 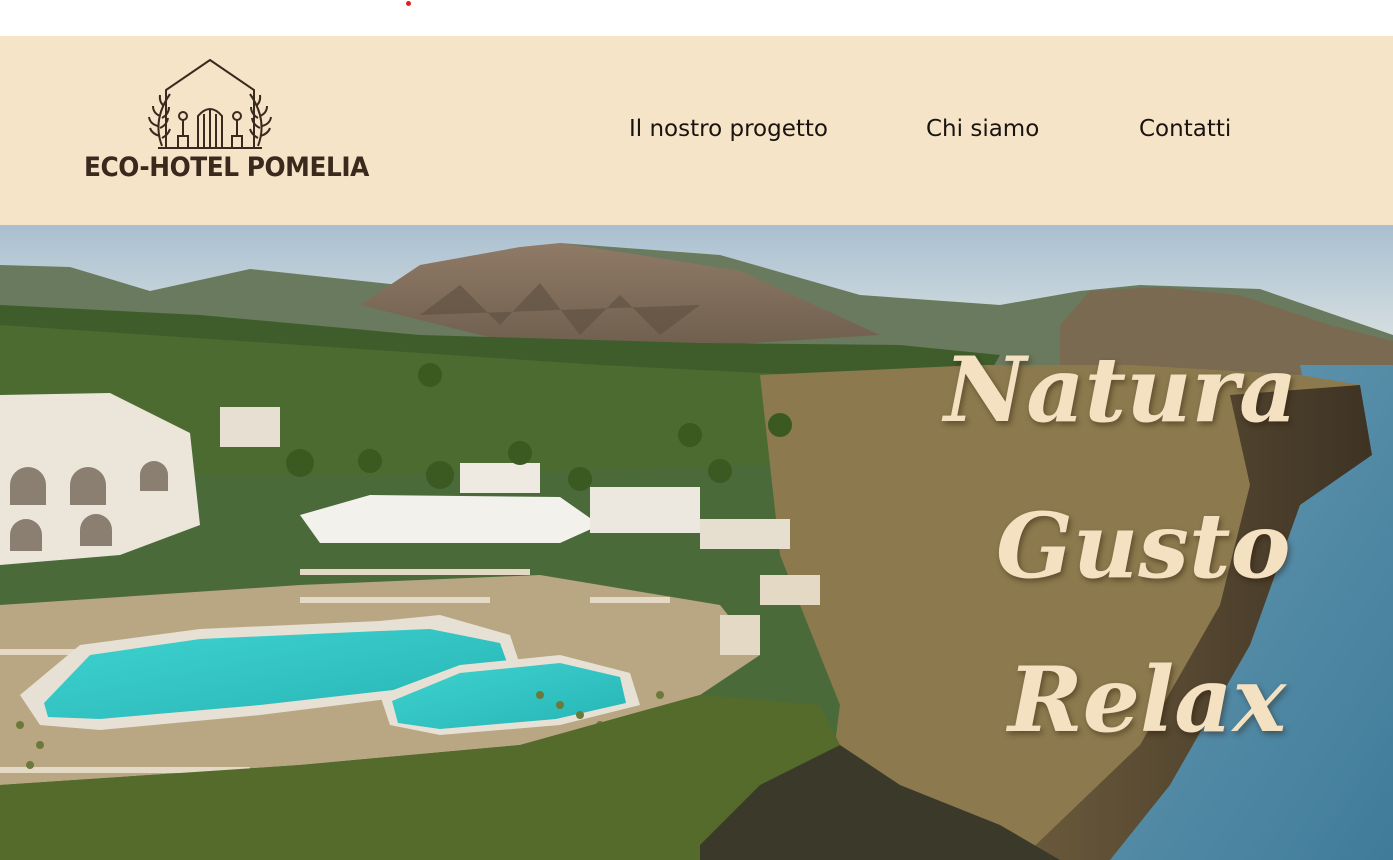 I want to click on site-logo: ECO-HOTEL POMELIA, so click(x=226, y=126).